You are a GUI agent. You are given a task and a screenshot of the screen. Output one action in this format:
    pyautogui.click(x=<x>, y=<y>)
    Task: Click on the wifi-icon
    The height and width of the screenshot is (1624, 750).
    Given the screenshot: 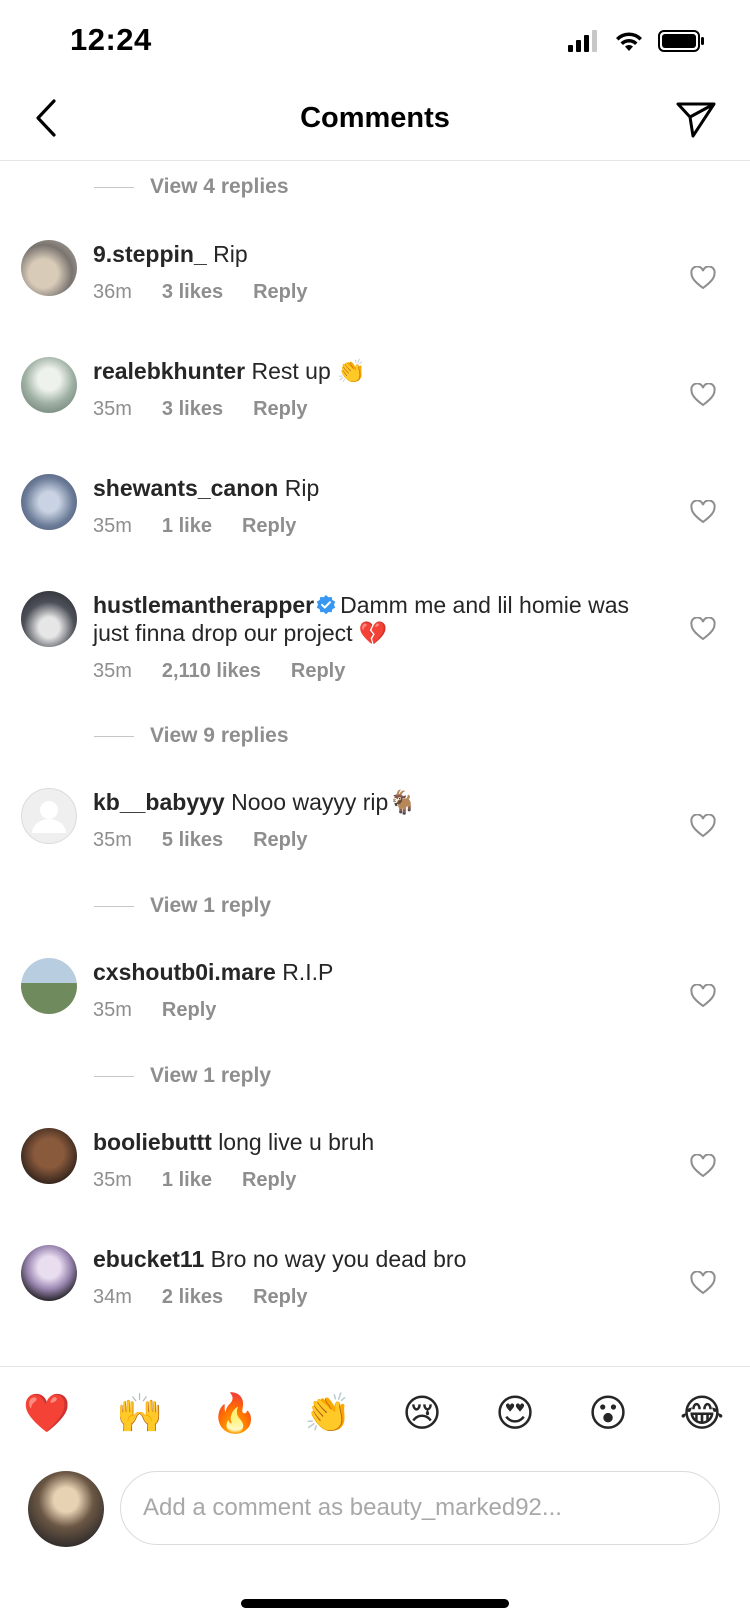 What is the action you would take?
    pyautogui.click(x=629, y=41)
    